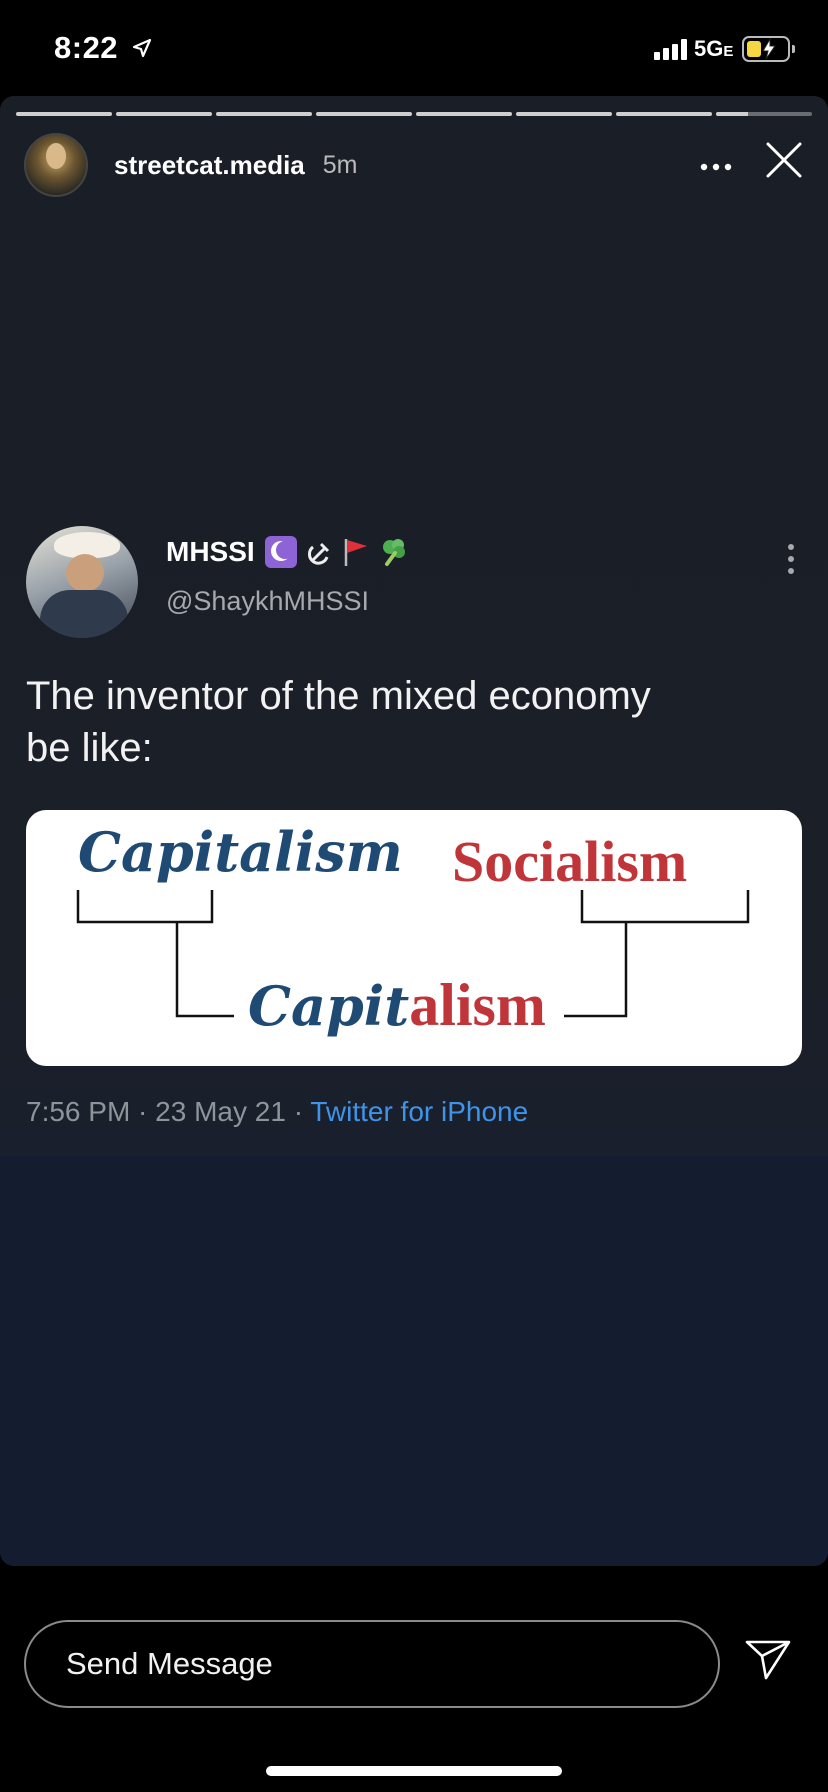  Describe the element at coordinates (716, 162) in the screenshot. I see `more-options-button` at that location.